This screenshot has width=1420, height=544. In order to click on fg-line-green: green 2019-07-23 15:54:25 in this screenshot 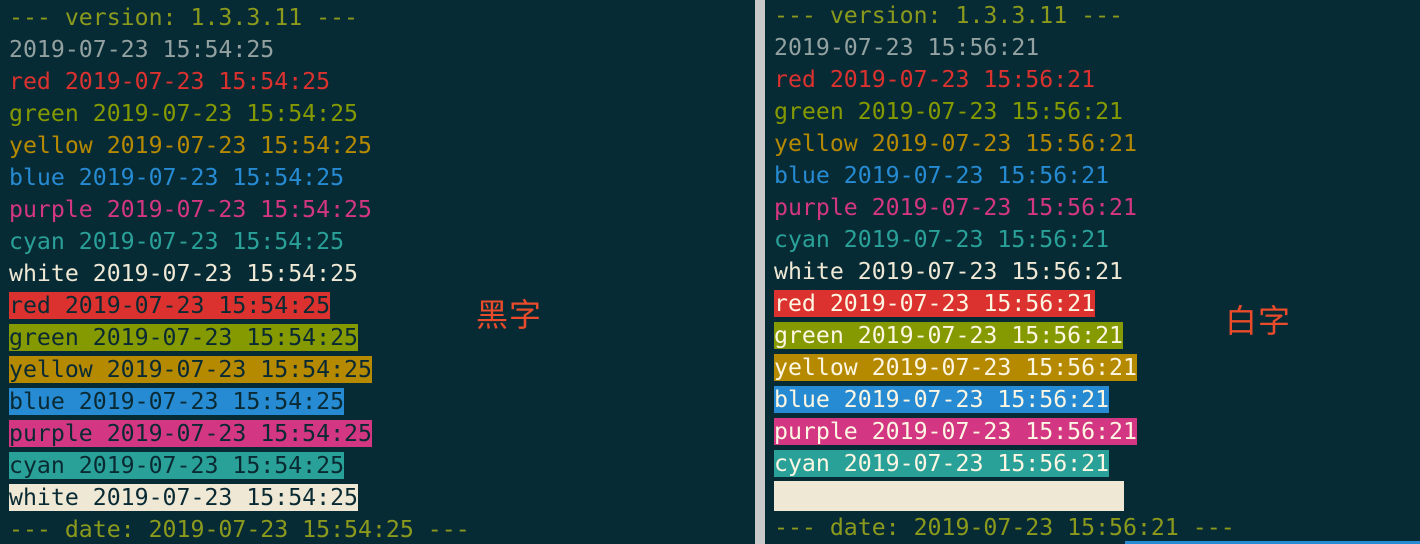, I will do `click(184, 113)`.